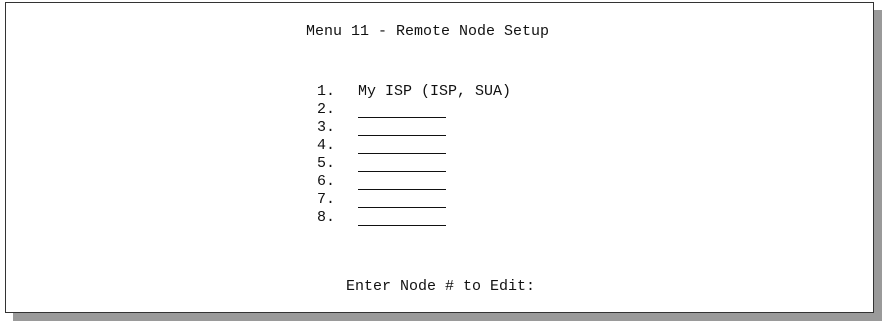 The image size is (884, 322). Describe the element at coordinates (326, 181) in the screenshot. I see `node-number: 6.` at that location.